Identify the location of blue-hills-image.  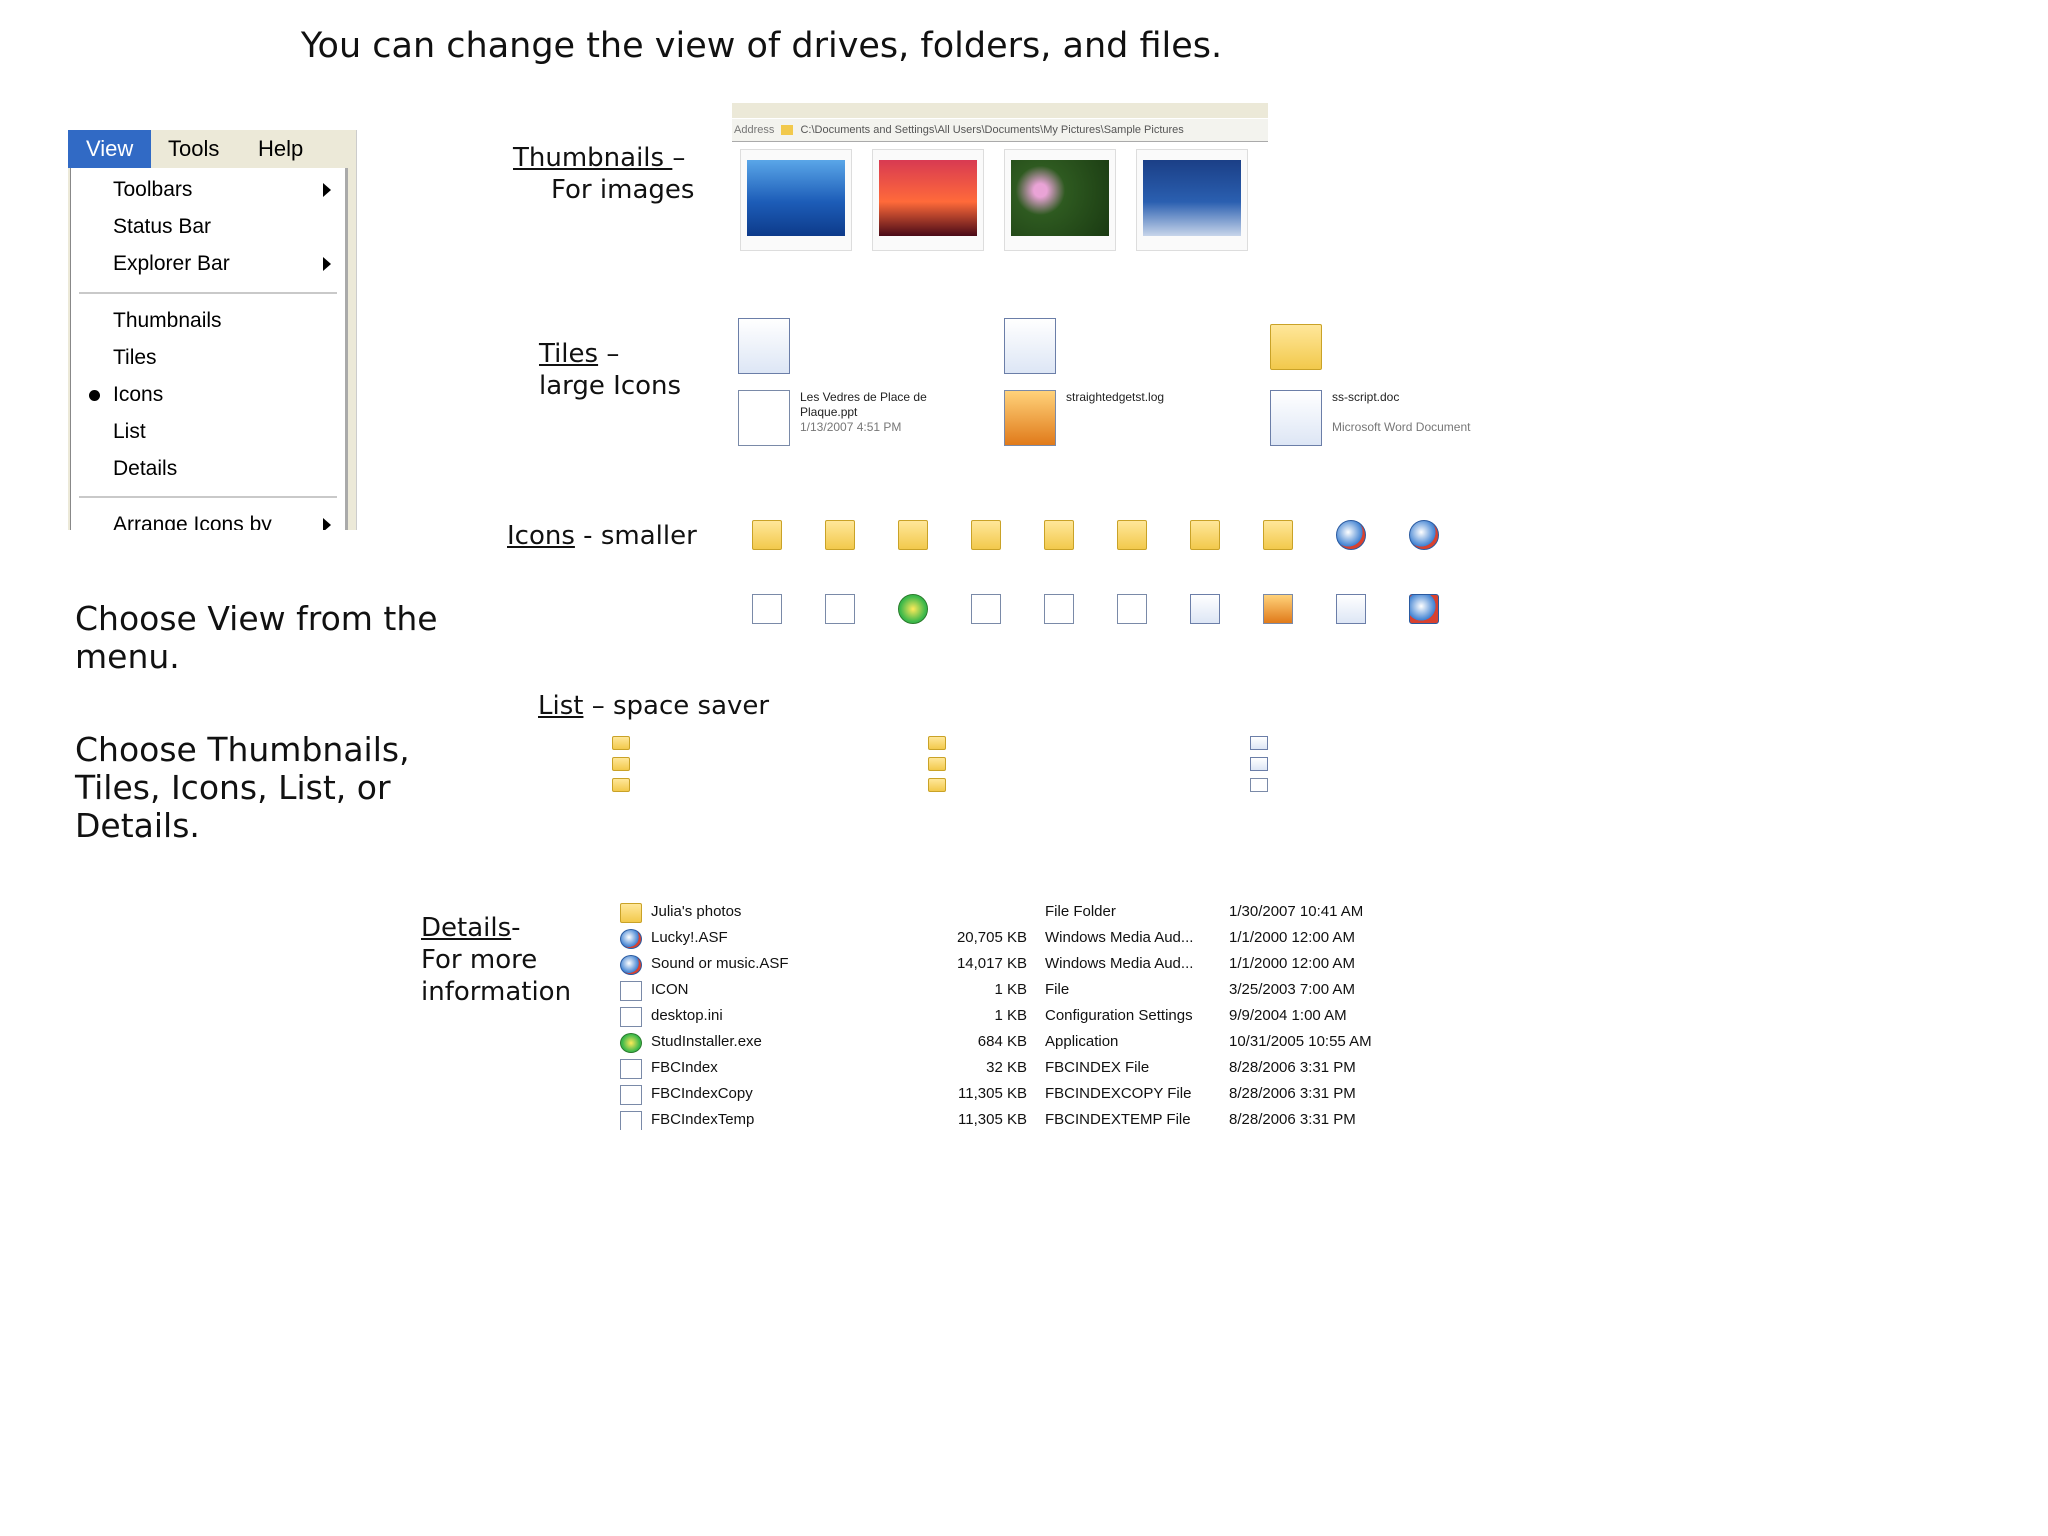
(796, 198).